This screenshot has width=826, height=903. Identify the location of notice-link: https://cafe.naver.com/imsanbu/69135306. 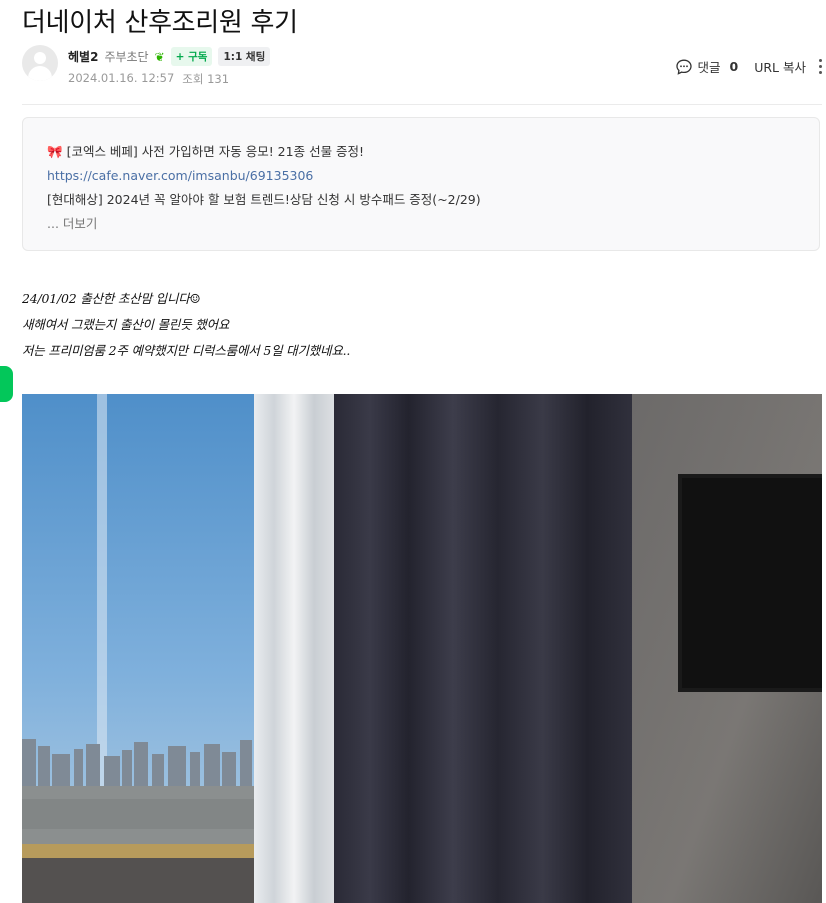
(180, 175).